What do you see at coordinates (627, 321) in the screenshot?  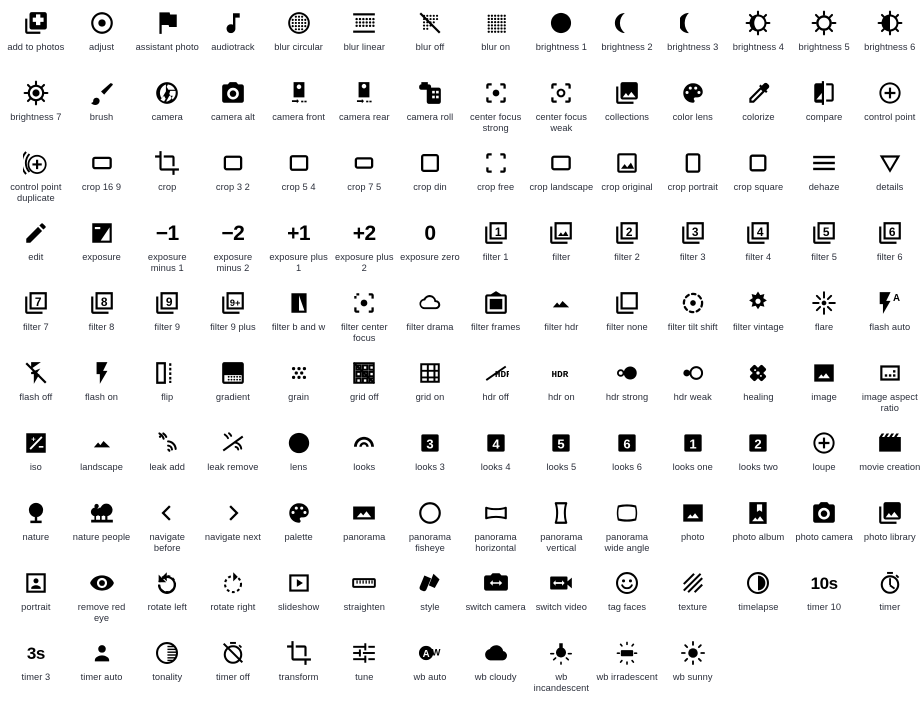 I see `icon-cell-filter-none: filter none` at bounding box center [627, 321].